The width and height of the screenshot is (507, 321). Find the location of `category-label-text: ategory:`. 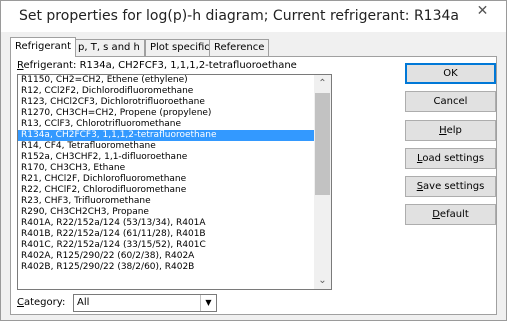

category-label-text: ategory: is located at coordinates (44, 302).